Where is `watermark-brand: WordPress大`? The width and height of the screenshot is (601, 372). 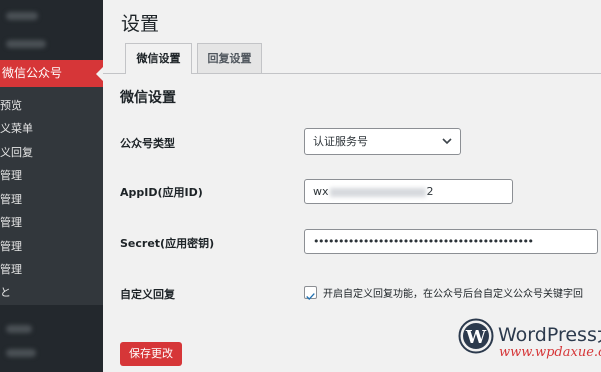 watermark-brand: WordPress大 is located at coordinates (549, 335).